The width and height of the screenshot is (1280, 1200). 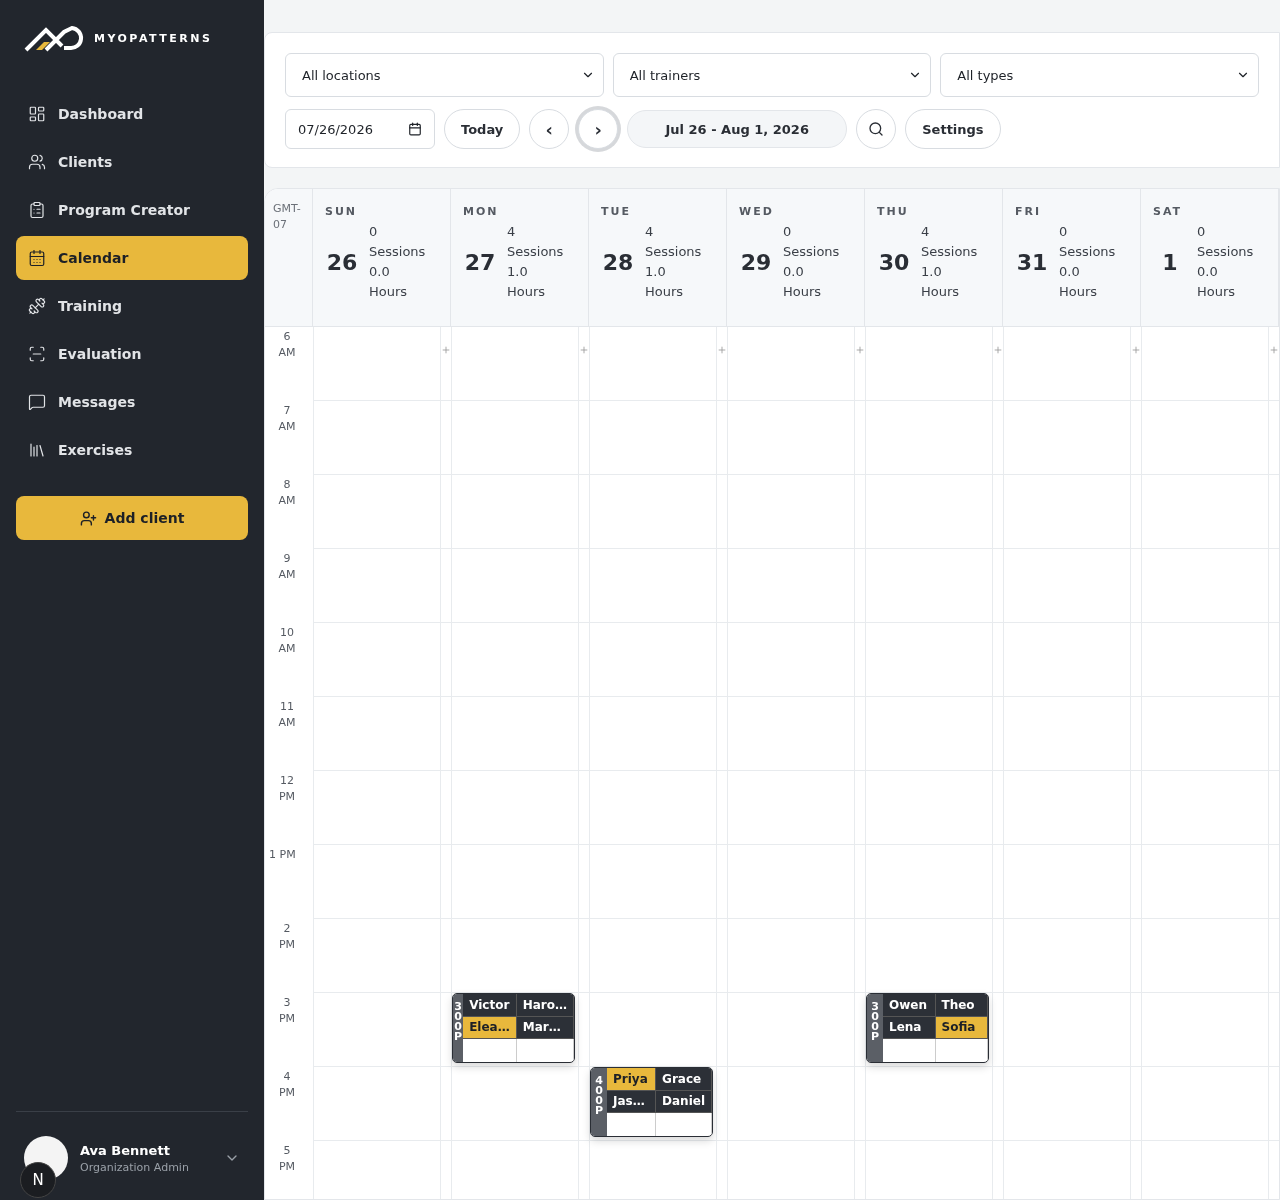 I want to click on filter-select: All locations, so click(x=444, y=75).